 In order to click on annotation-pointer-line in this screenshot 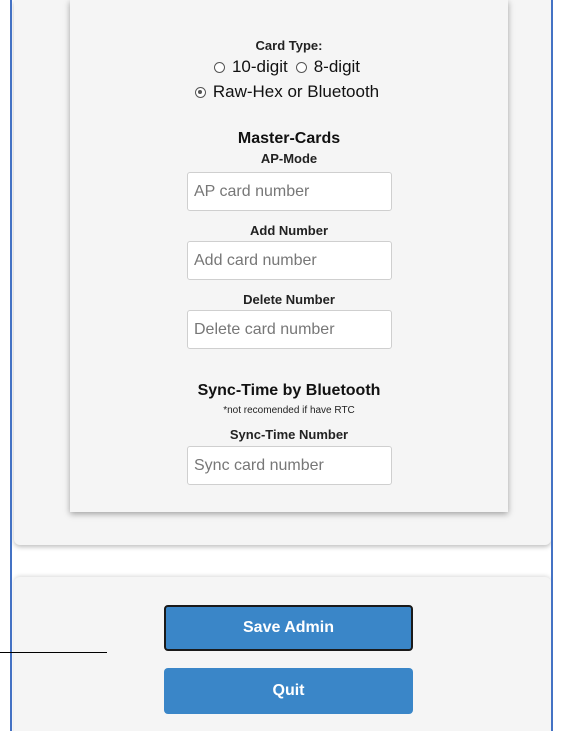, I will do `click(53, 652)`.